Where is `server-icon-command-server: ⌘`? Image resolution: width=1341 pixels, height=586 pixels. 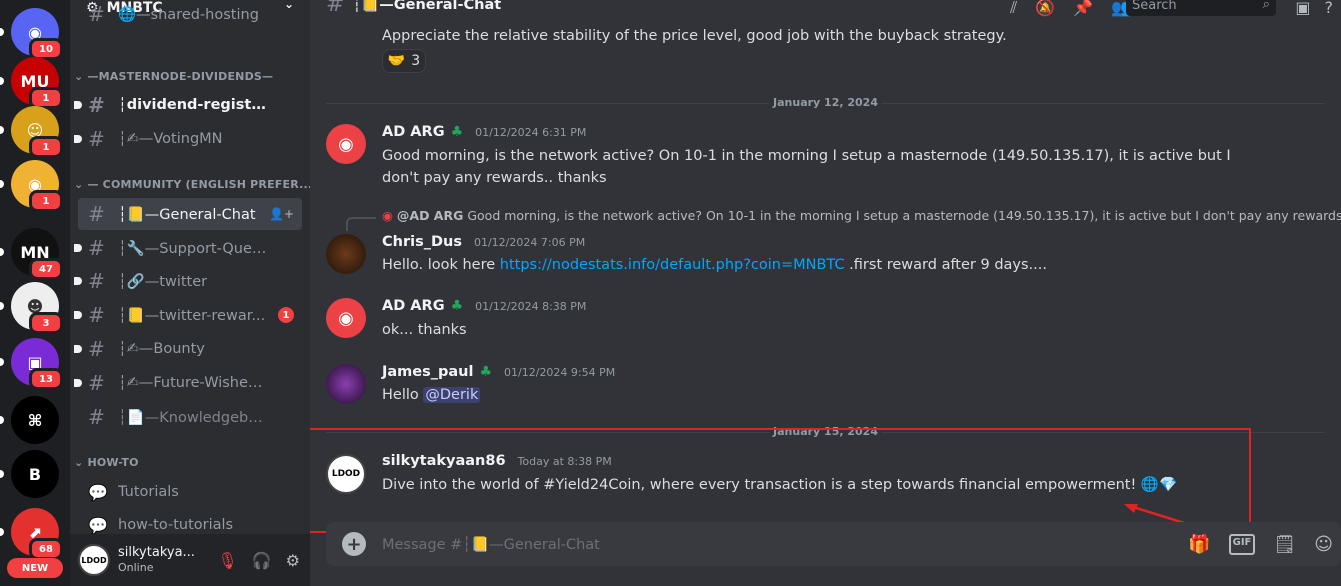 server-icon-command-server: ⌘ is located at coordinates (35, 420).